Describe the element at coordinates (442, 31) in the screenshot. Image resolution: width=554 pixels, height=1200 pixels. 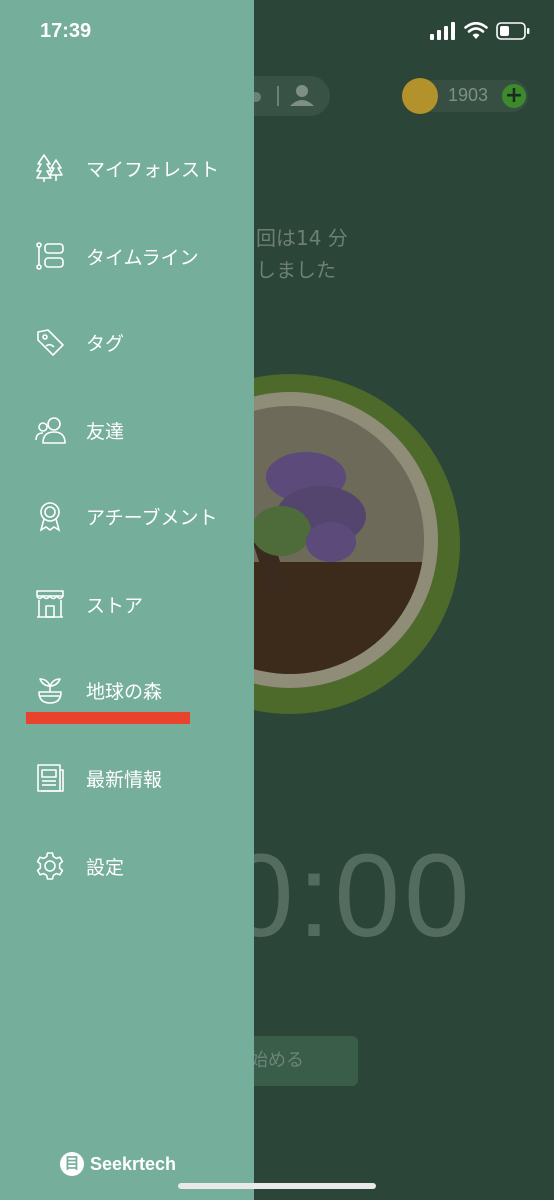
I see `signal-icon` at that location.